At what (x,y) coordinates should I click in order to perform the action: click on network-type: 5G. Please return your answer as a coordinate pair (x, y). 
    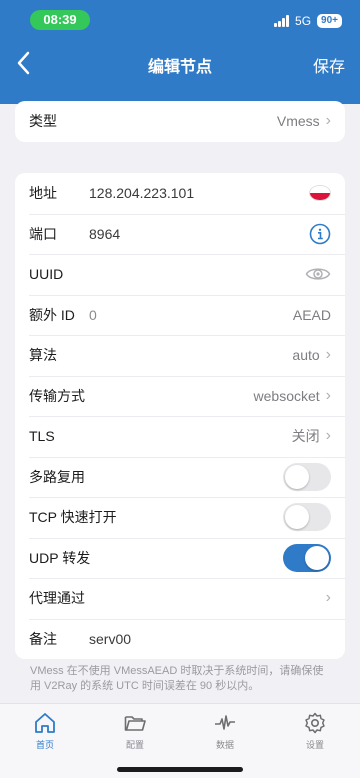
    Looking at the image, I should click on (303, 21).